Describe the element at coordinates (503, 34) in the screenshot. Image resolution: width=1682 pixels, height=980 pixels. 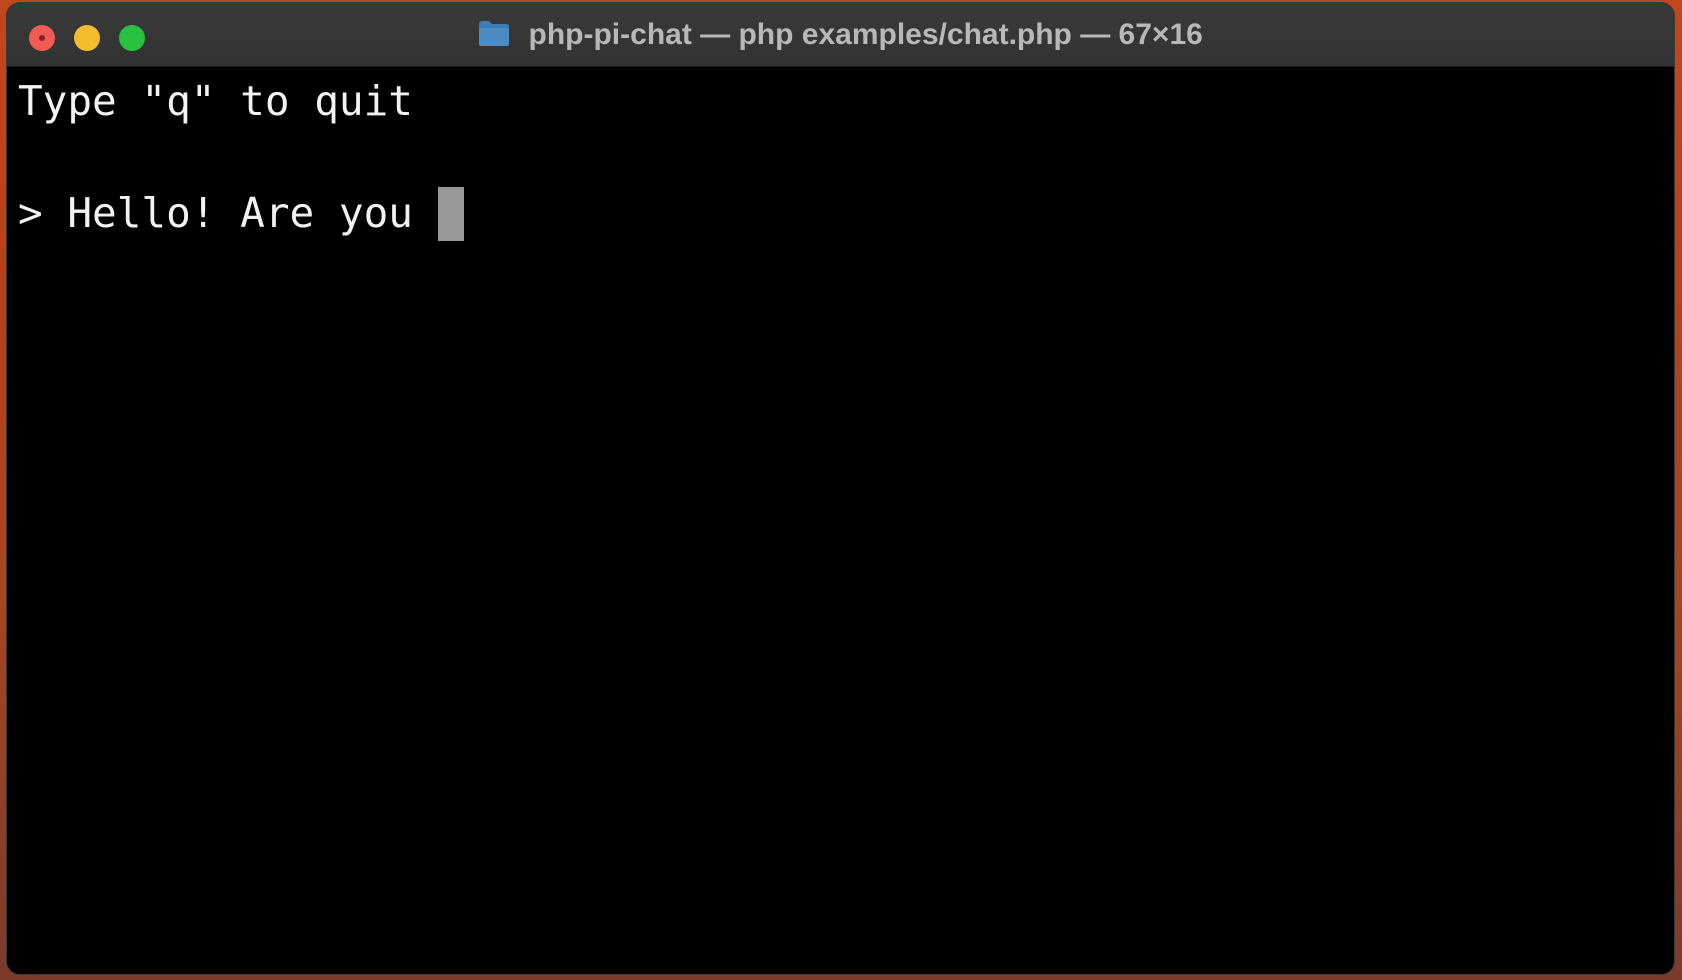
I see `folder-icon` at that location.